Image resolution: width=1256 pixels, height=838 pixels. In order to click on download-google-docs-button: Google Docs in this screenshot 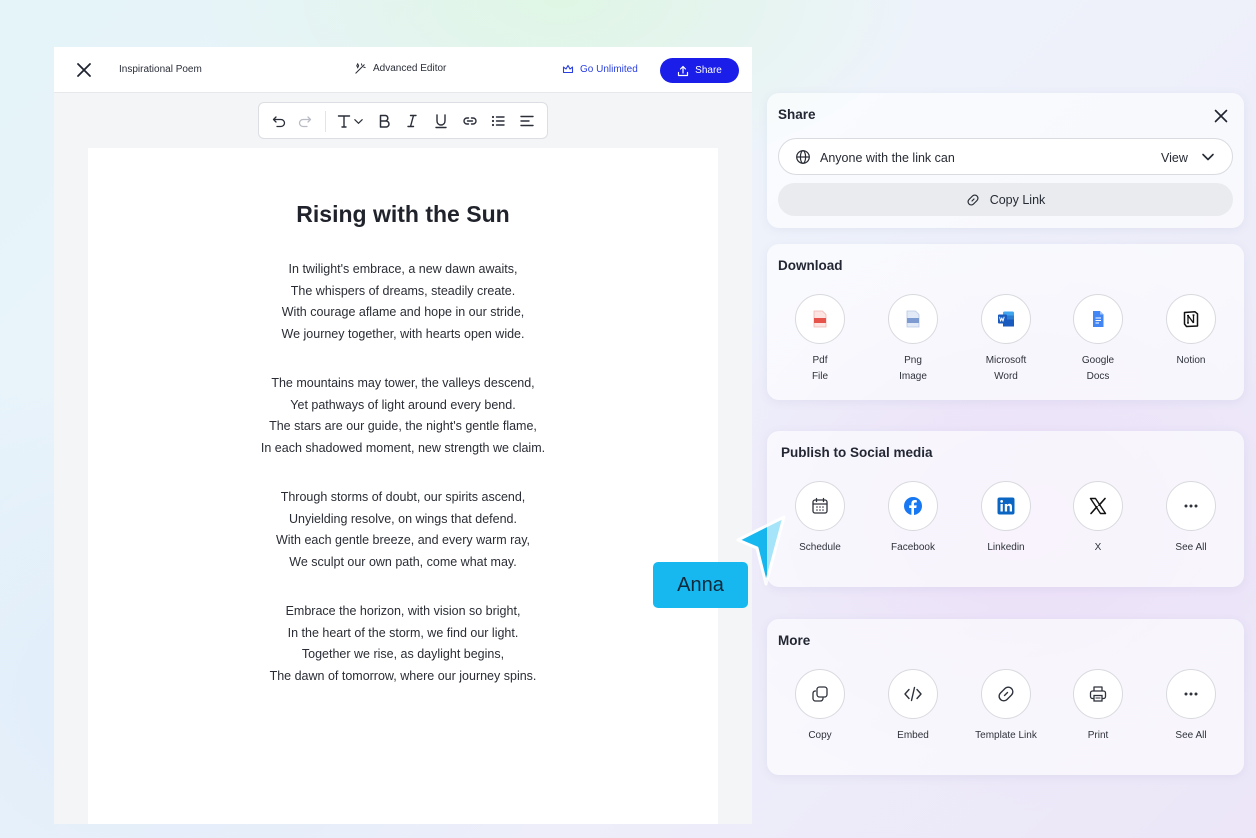, I will do `click(1098, 339)`.